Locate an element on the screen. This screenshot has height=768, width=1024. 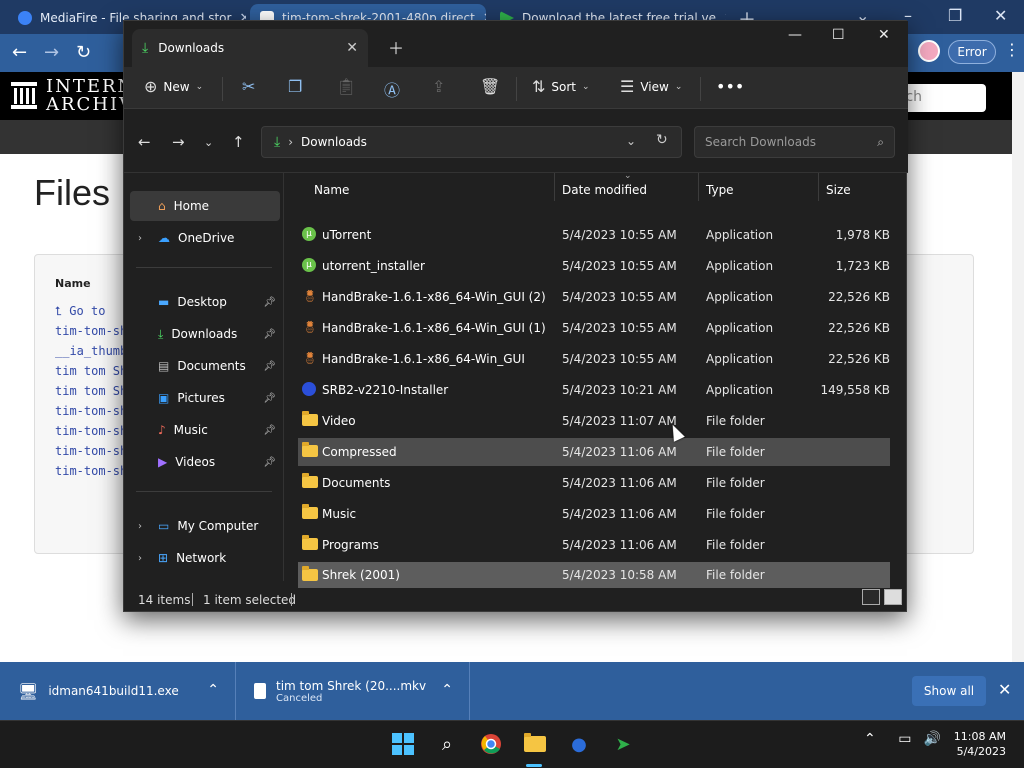
show-all-button: Show all is located at coordinates (949, 691).